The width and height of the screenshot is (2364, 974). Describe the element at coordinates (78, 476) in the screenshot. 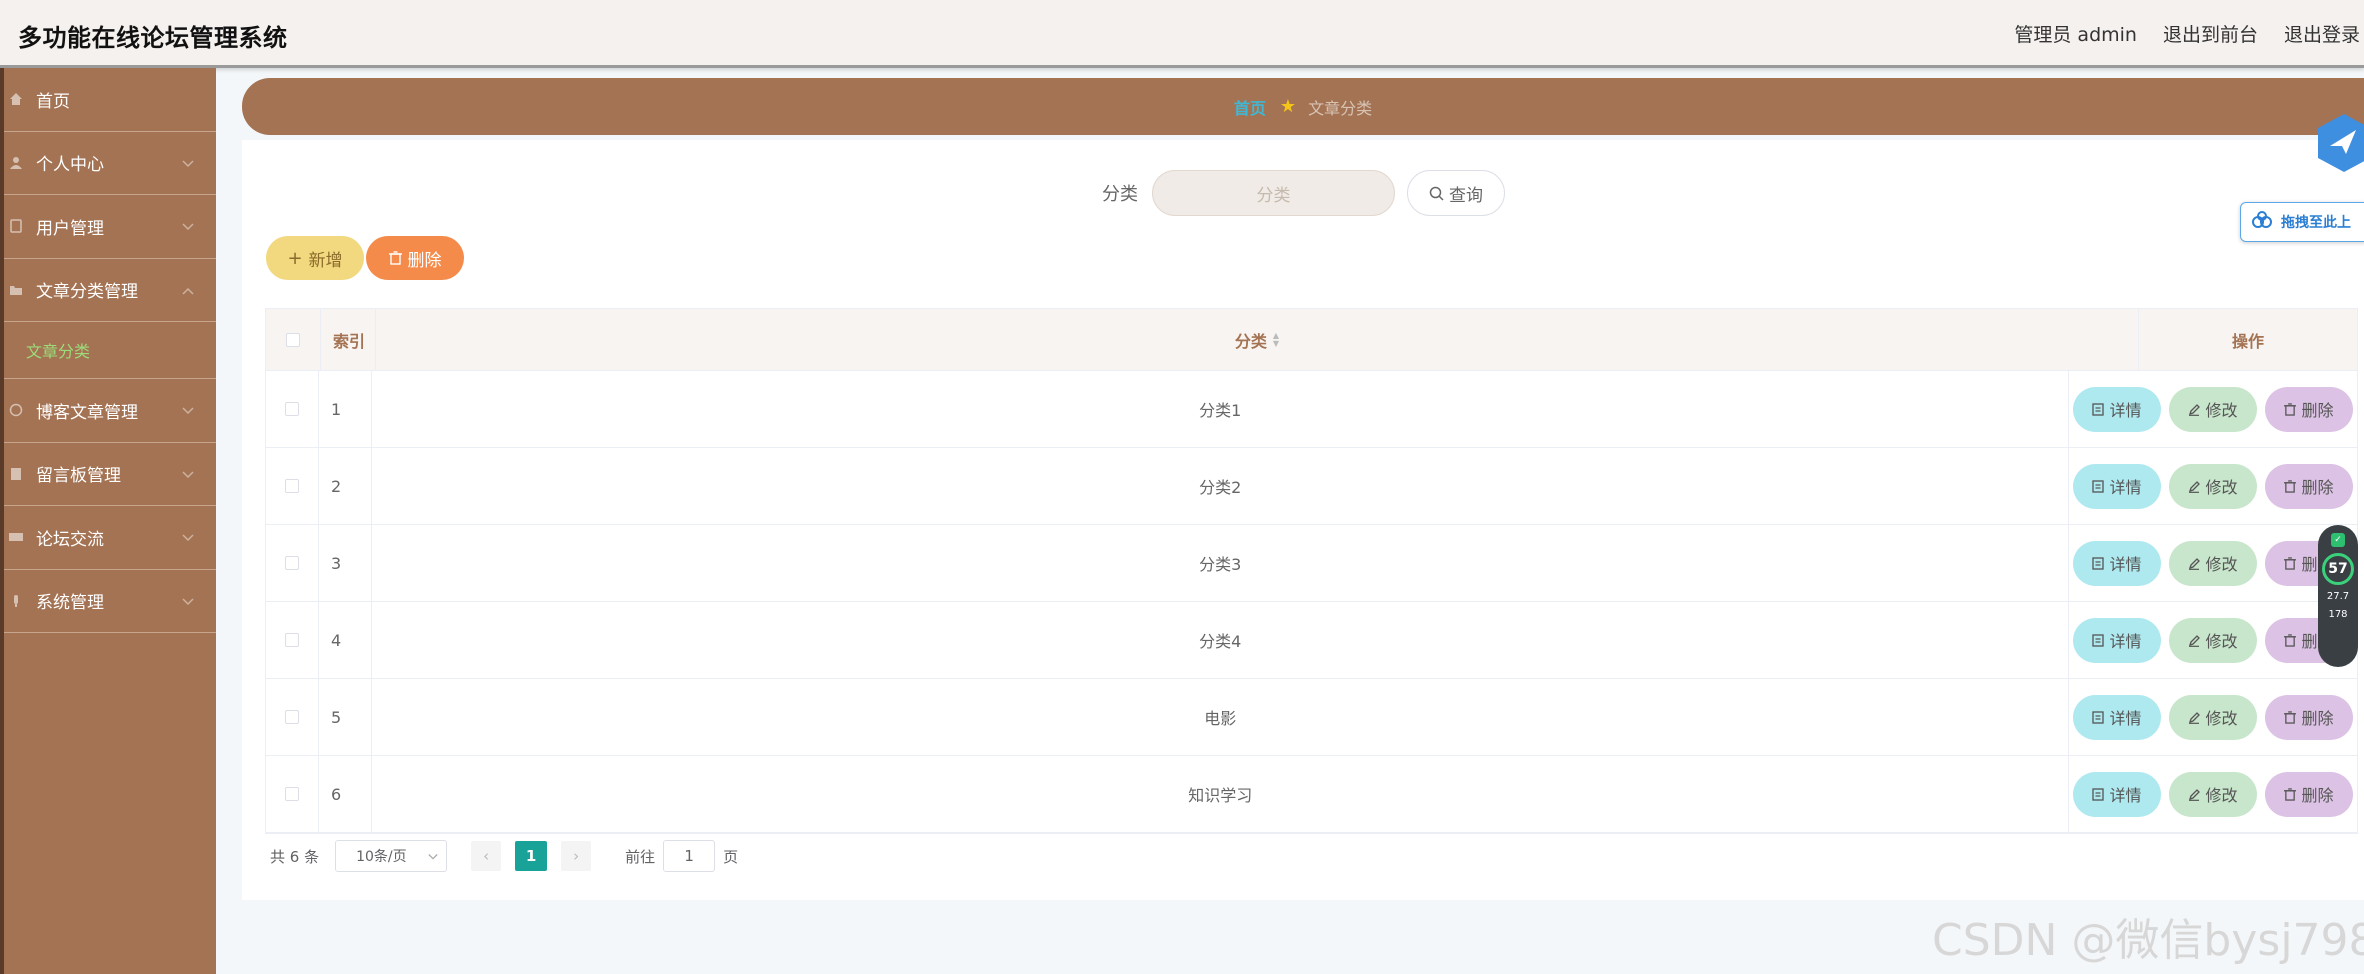

I see `sidebar-item-label: 留言板管理` at that location.